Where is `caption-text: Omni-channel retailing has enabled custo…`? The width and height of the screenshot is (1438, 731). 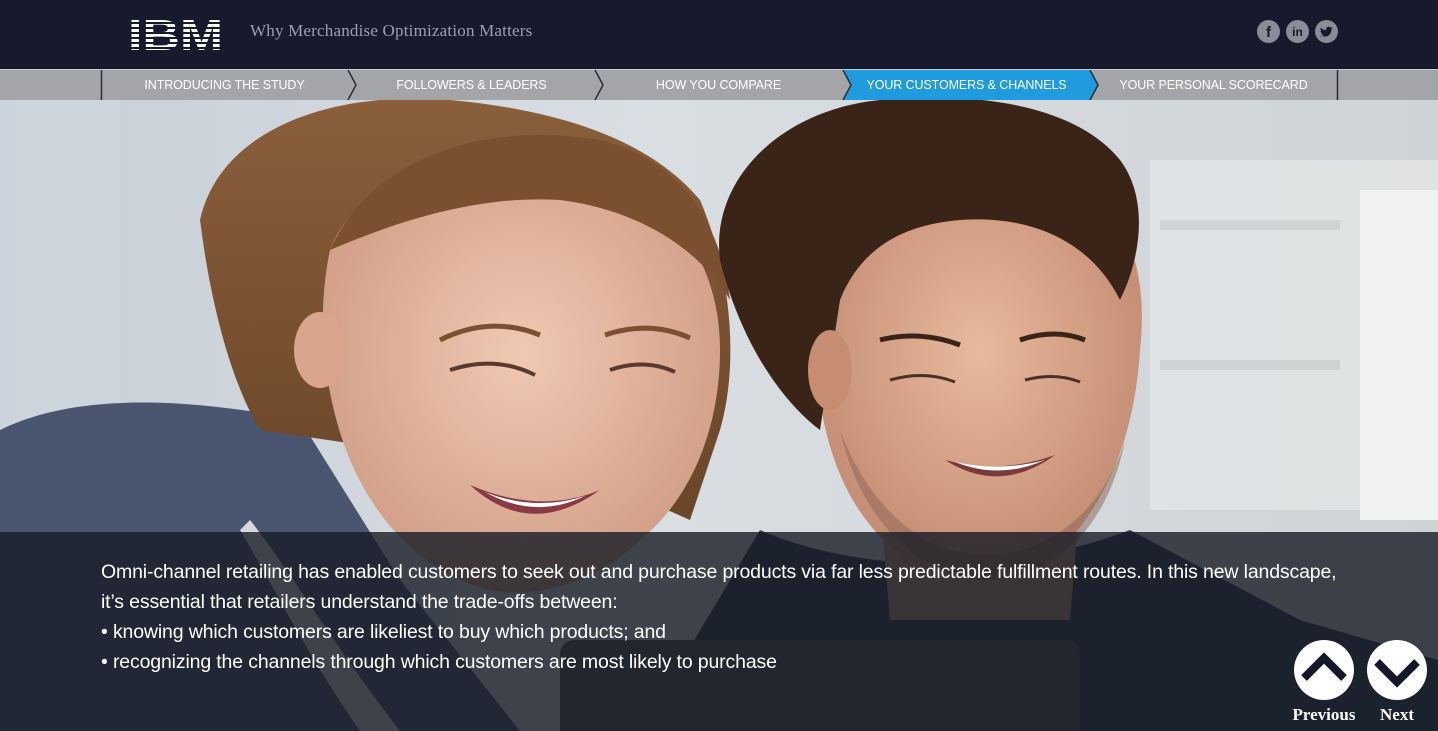
caption-text: Omni-channel retailing has enabled custo… is located at coordinates (721, 617).